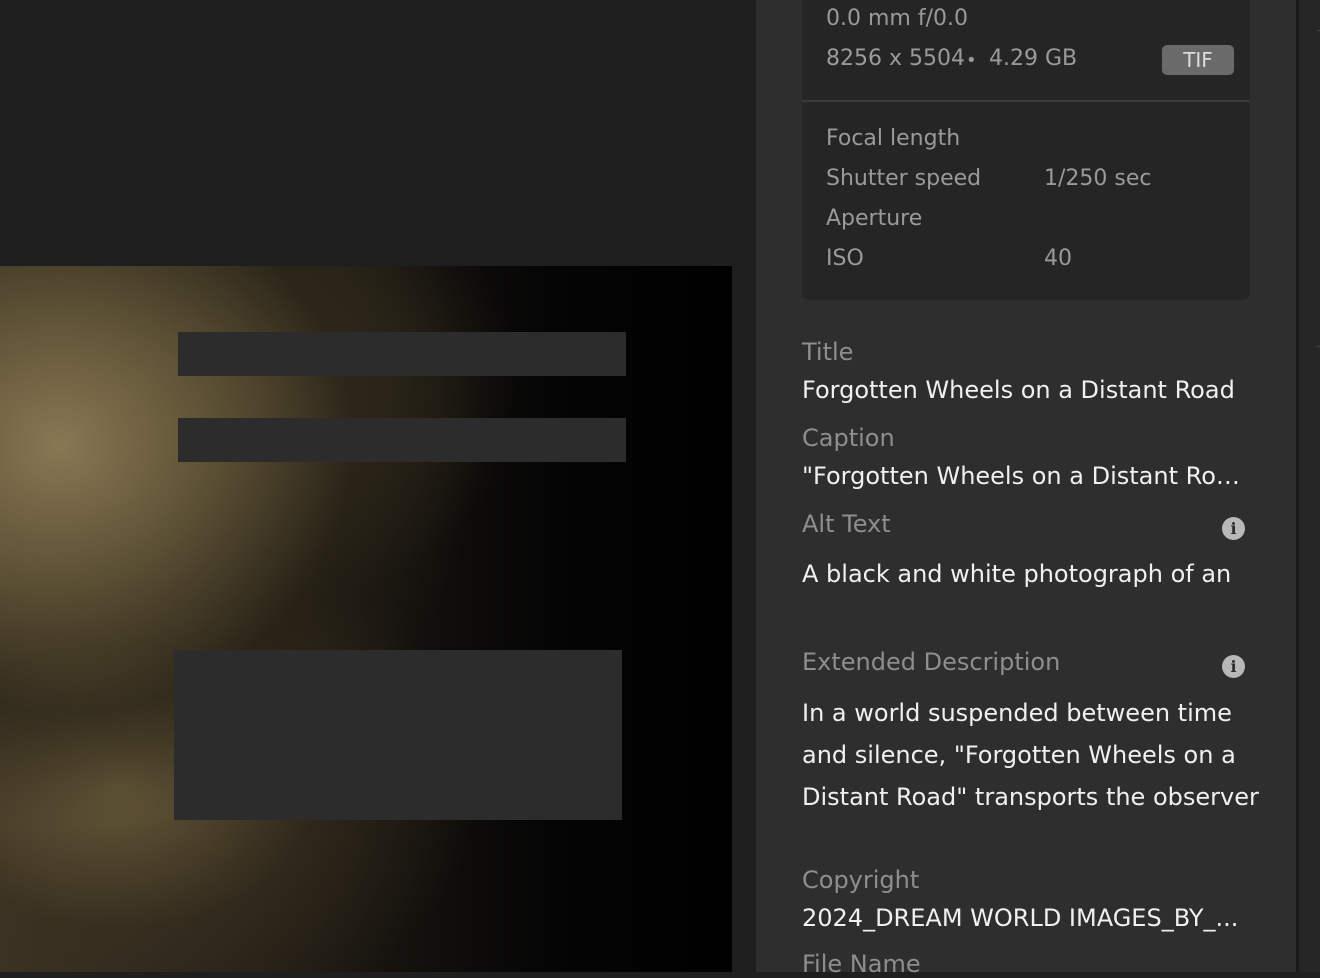 This screenshot has height=978, width=1320. Describe the element at coordinates (1033, 58) in the screenshot. I see `file-size: 4.29 GB` at that location.